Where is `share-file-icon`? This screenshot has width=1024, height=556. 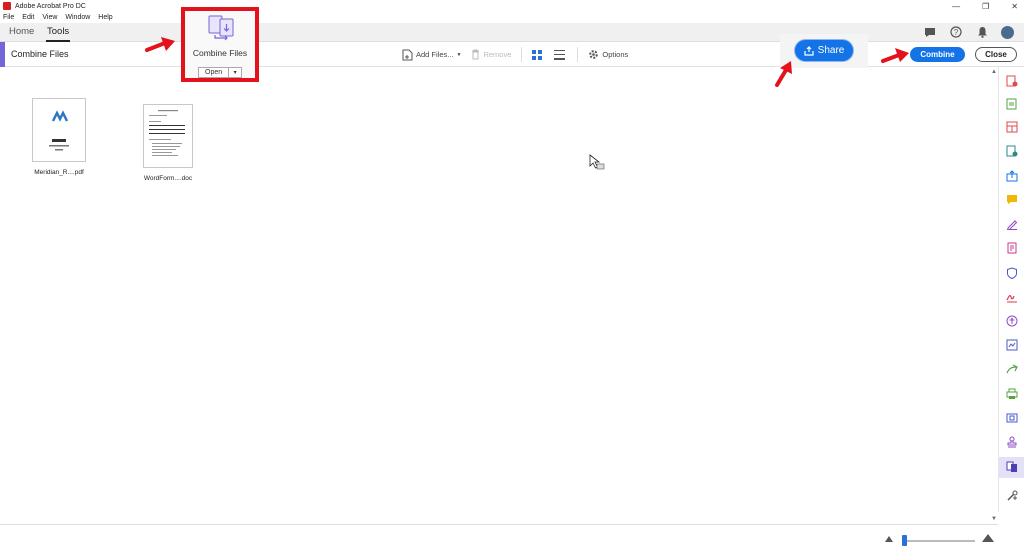
share-file-icon is located at coordinates (1012, 176).